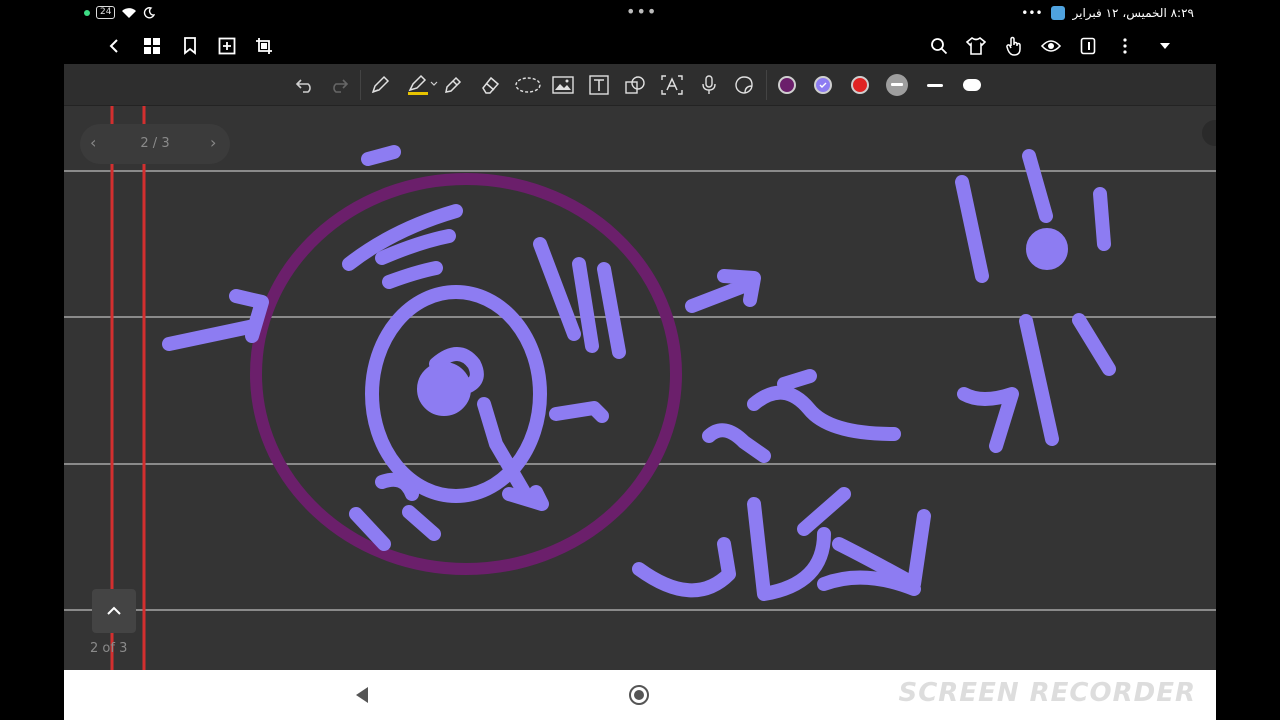 This screenshot has height=720, width=1280. What do you see at coordinates (1047, 693) in the screenshot?
I see `recorder-watermark: SCREEN RECORDER` at bounding box center [1047, 693].